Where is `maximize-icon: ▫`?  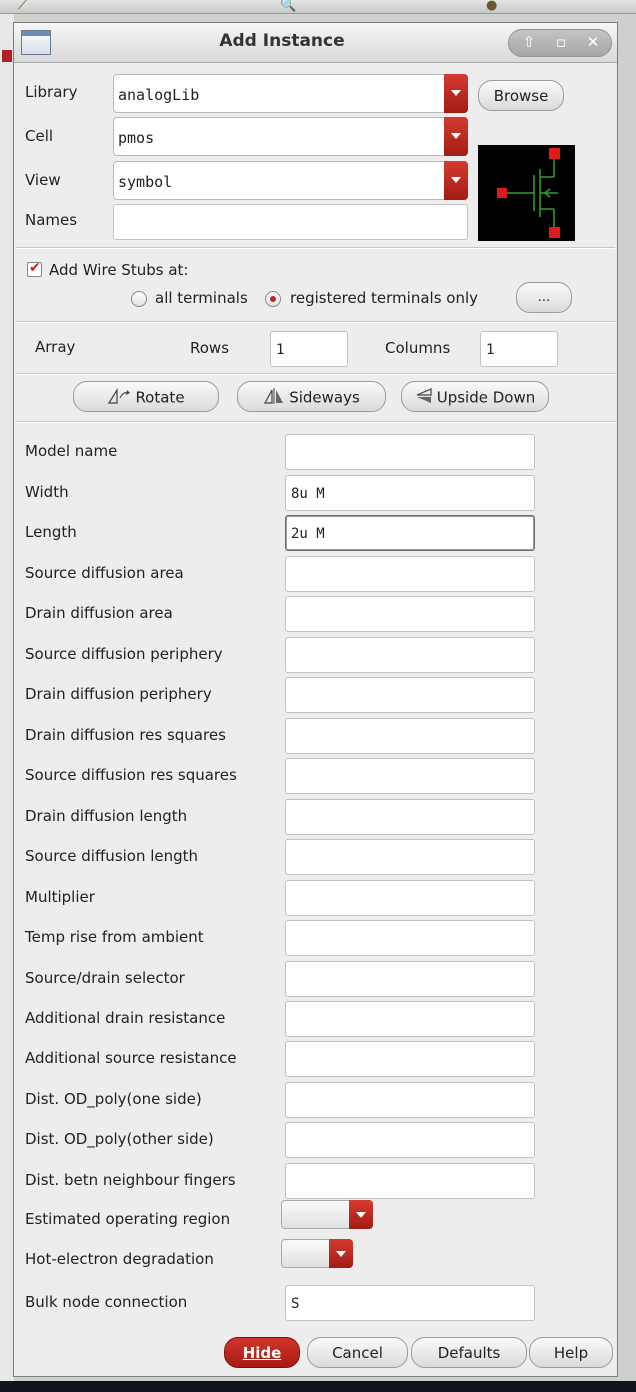 maximize-icon: ▫ is located at coordinates (561, 42).